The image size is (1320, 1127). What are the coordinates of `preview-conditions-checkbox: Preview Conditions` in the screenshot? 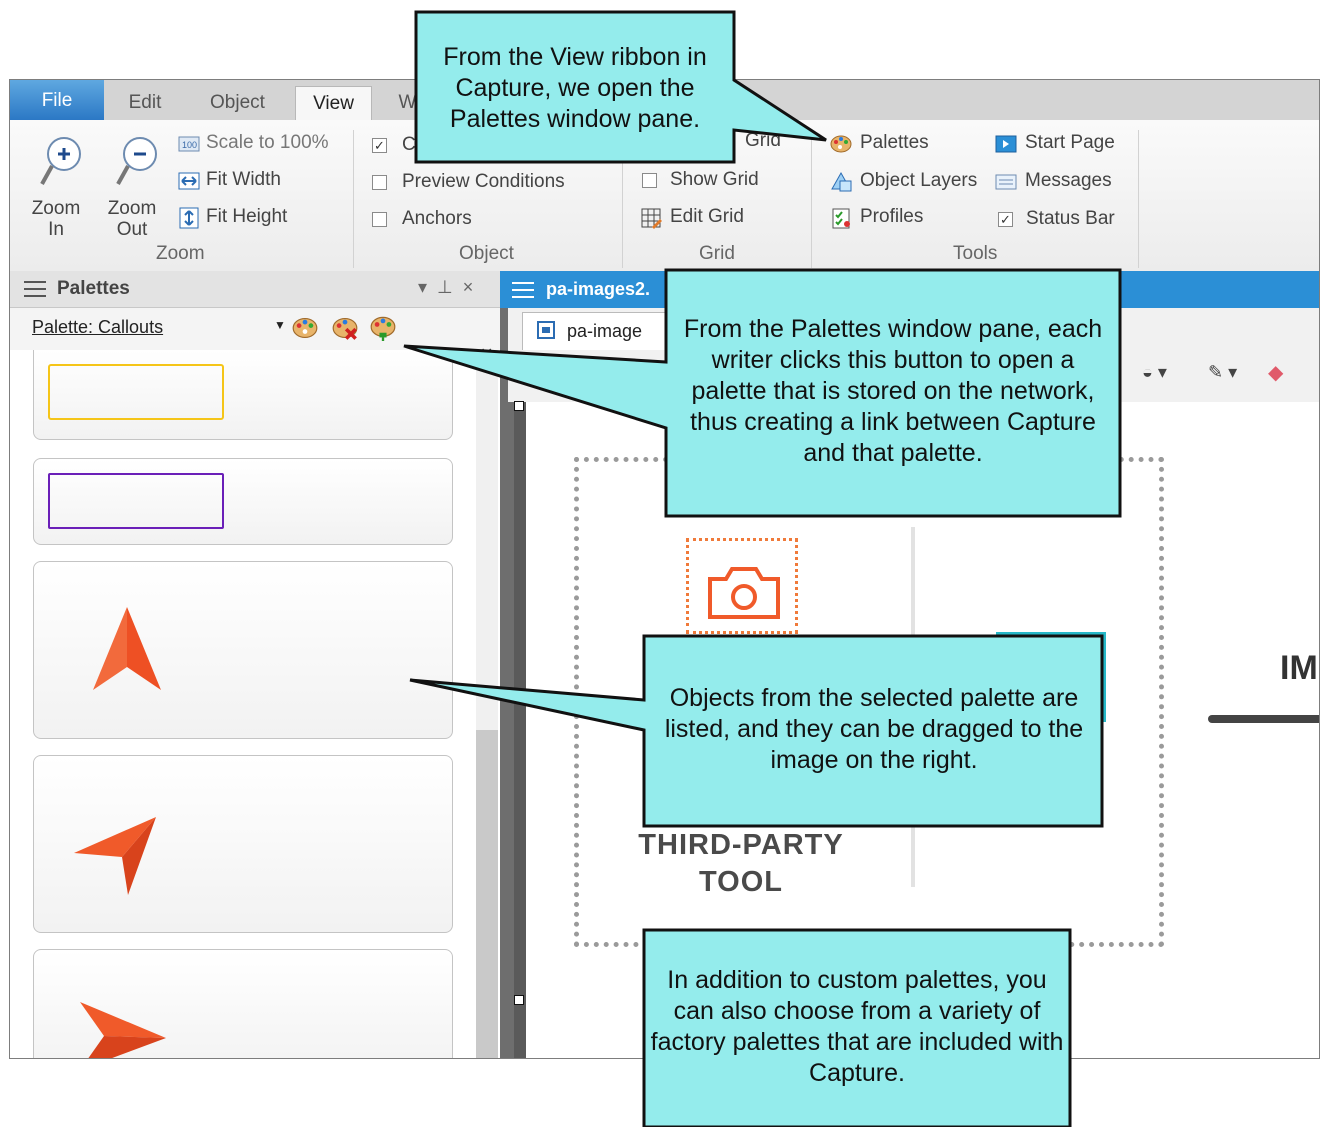 It's located at (482, 183).